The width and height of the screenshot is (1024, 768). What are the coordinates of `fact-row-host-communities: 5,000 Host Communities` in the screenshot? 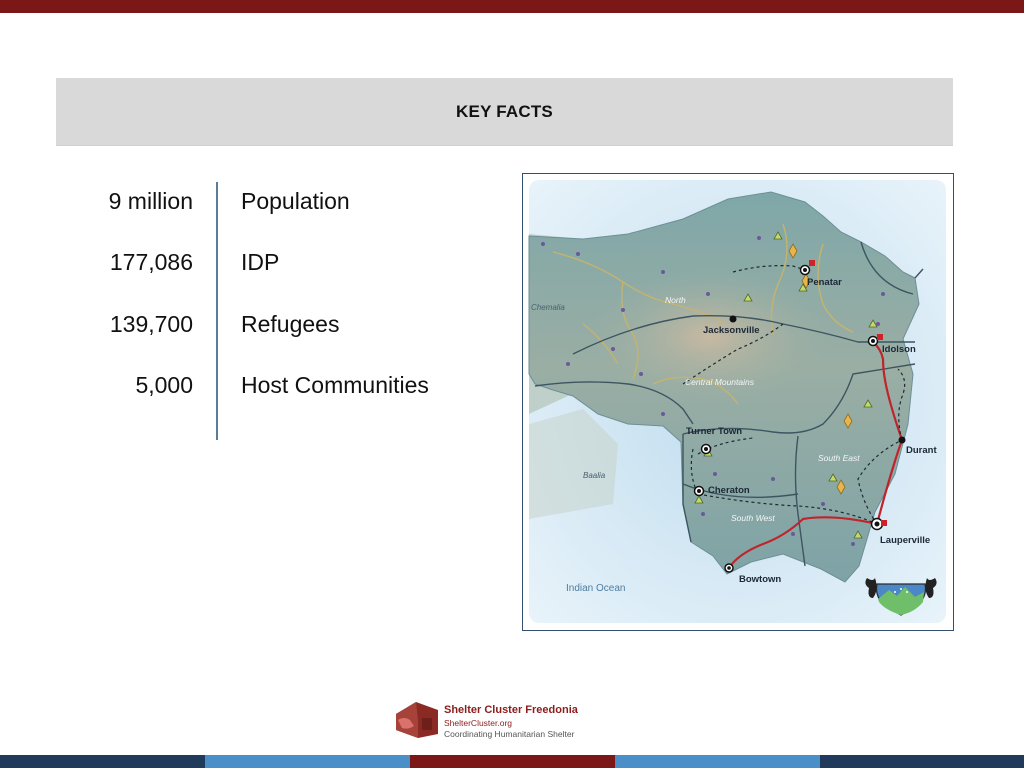 It's located at (270, 390).